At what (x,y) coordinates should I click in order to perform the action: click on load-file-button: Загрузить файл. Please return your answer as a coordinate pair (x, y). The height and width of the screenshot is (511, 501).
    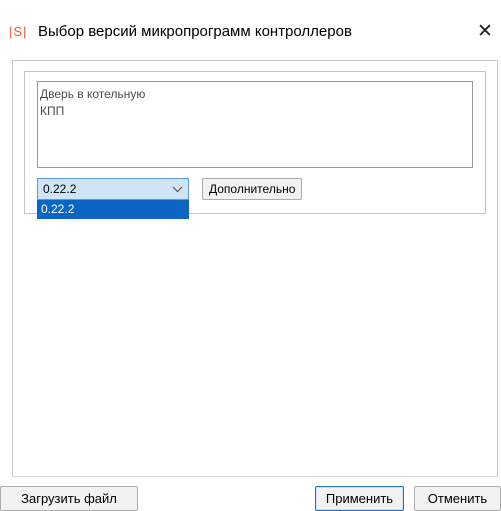
    Looking at the image, I should click on (69, 498).